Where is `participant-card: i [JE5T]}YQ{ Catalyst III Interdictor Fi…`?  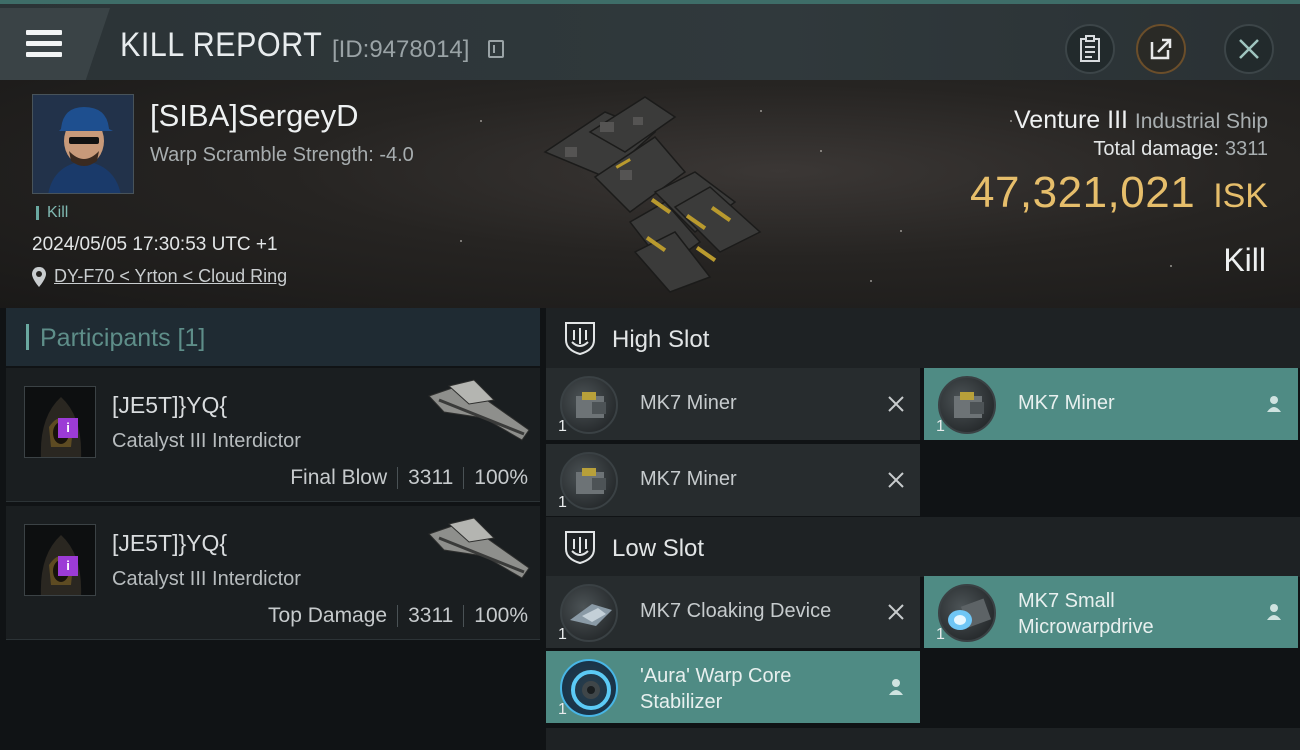 participant-card: i [JE5T]}YQ{ Catalyst III Interdictor Fi… is located at coordinates (273, 435).